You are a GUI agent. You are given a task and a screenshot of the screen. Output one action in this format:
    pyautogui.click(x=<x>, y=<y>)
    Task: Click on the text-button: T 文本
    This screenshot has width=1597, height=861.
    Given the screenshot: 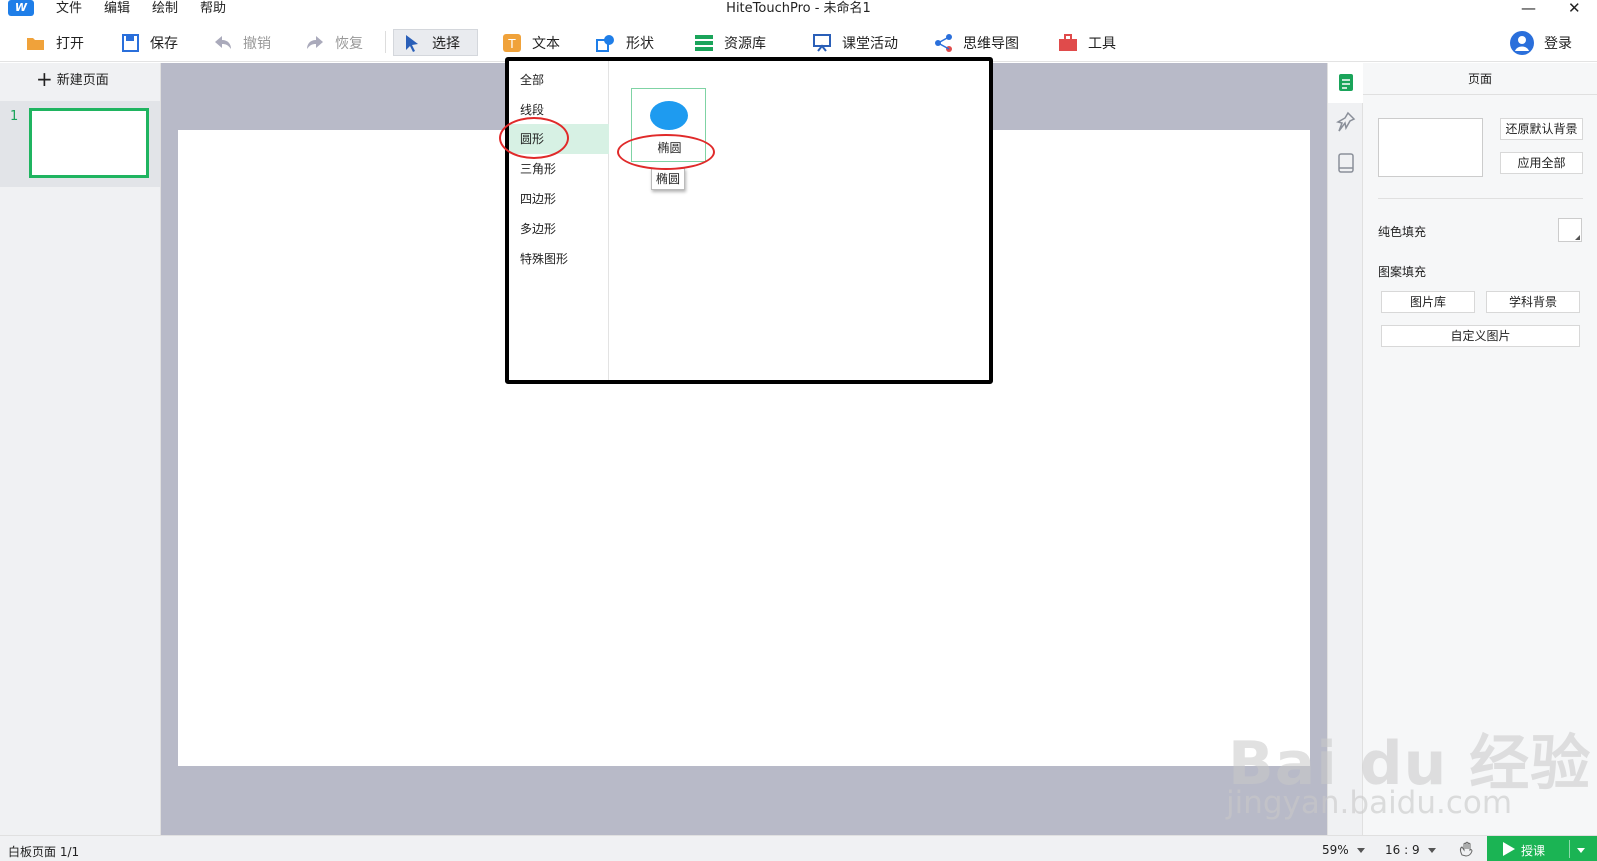 What is the action you would take?
    pyautogui.click(x=531, y=42)
    